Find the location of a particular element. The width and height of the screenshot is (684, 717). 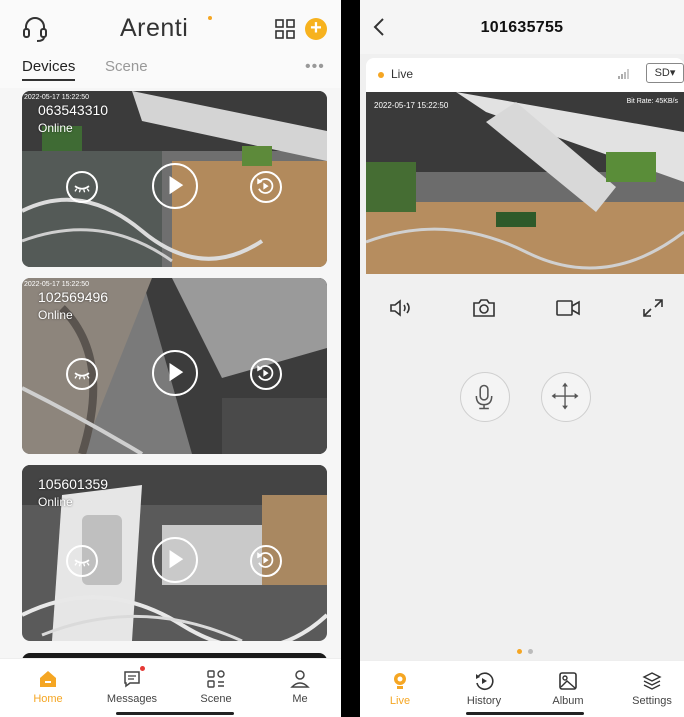

nav-live: Live is located at coordinates (400, 689).